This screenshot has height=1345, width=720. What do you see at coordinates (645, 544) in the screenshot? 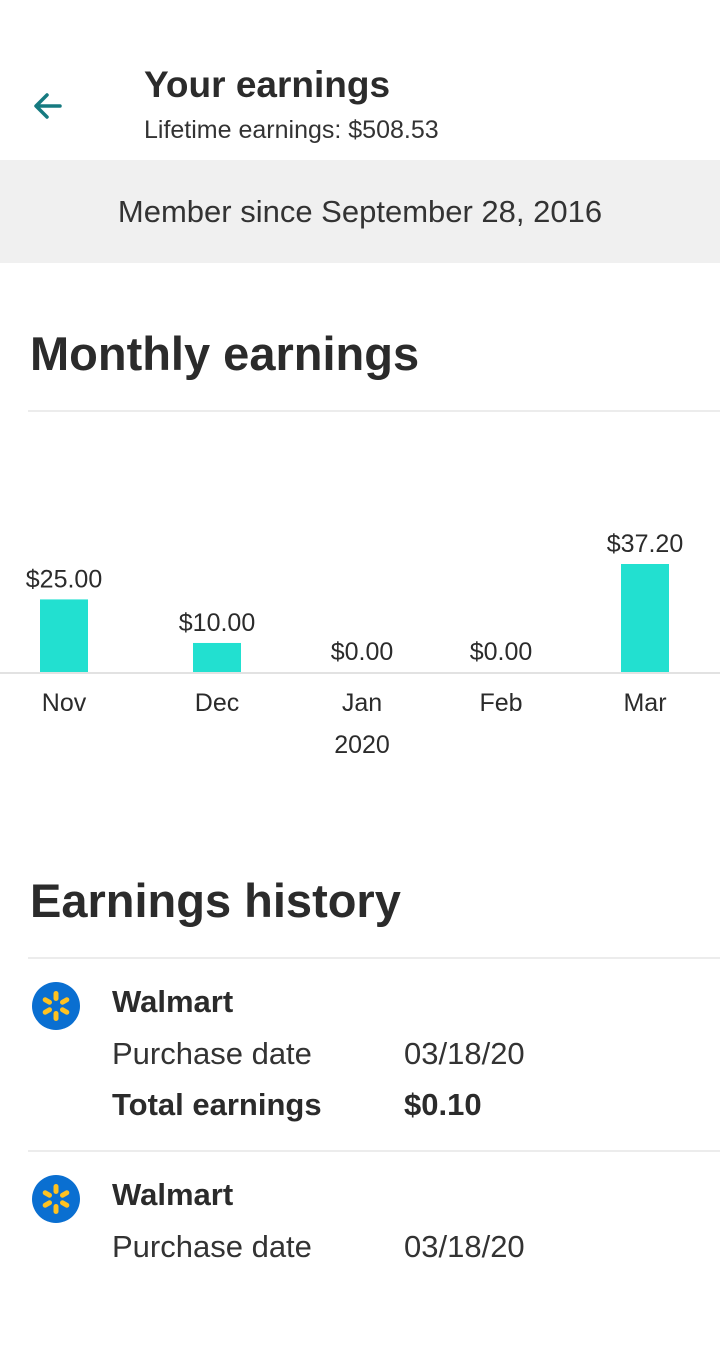
I see `value-label: $37.20` at bounding box center [645, 544].